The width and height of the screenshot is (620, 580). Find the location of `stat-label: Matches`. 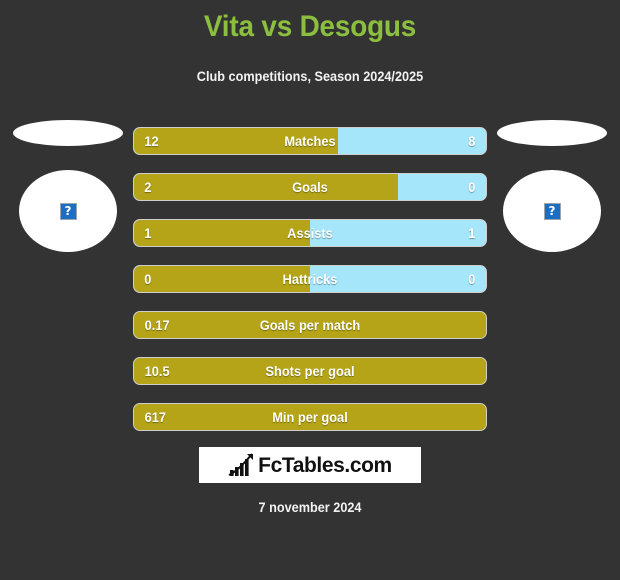

stat-label: Matches is located at coordinates (310, 141).